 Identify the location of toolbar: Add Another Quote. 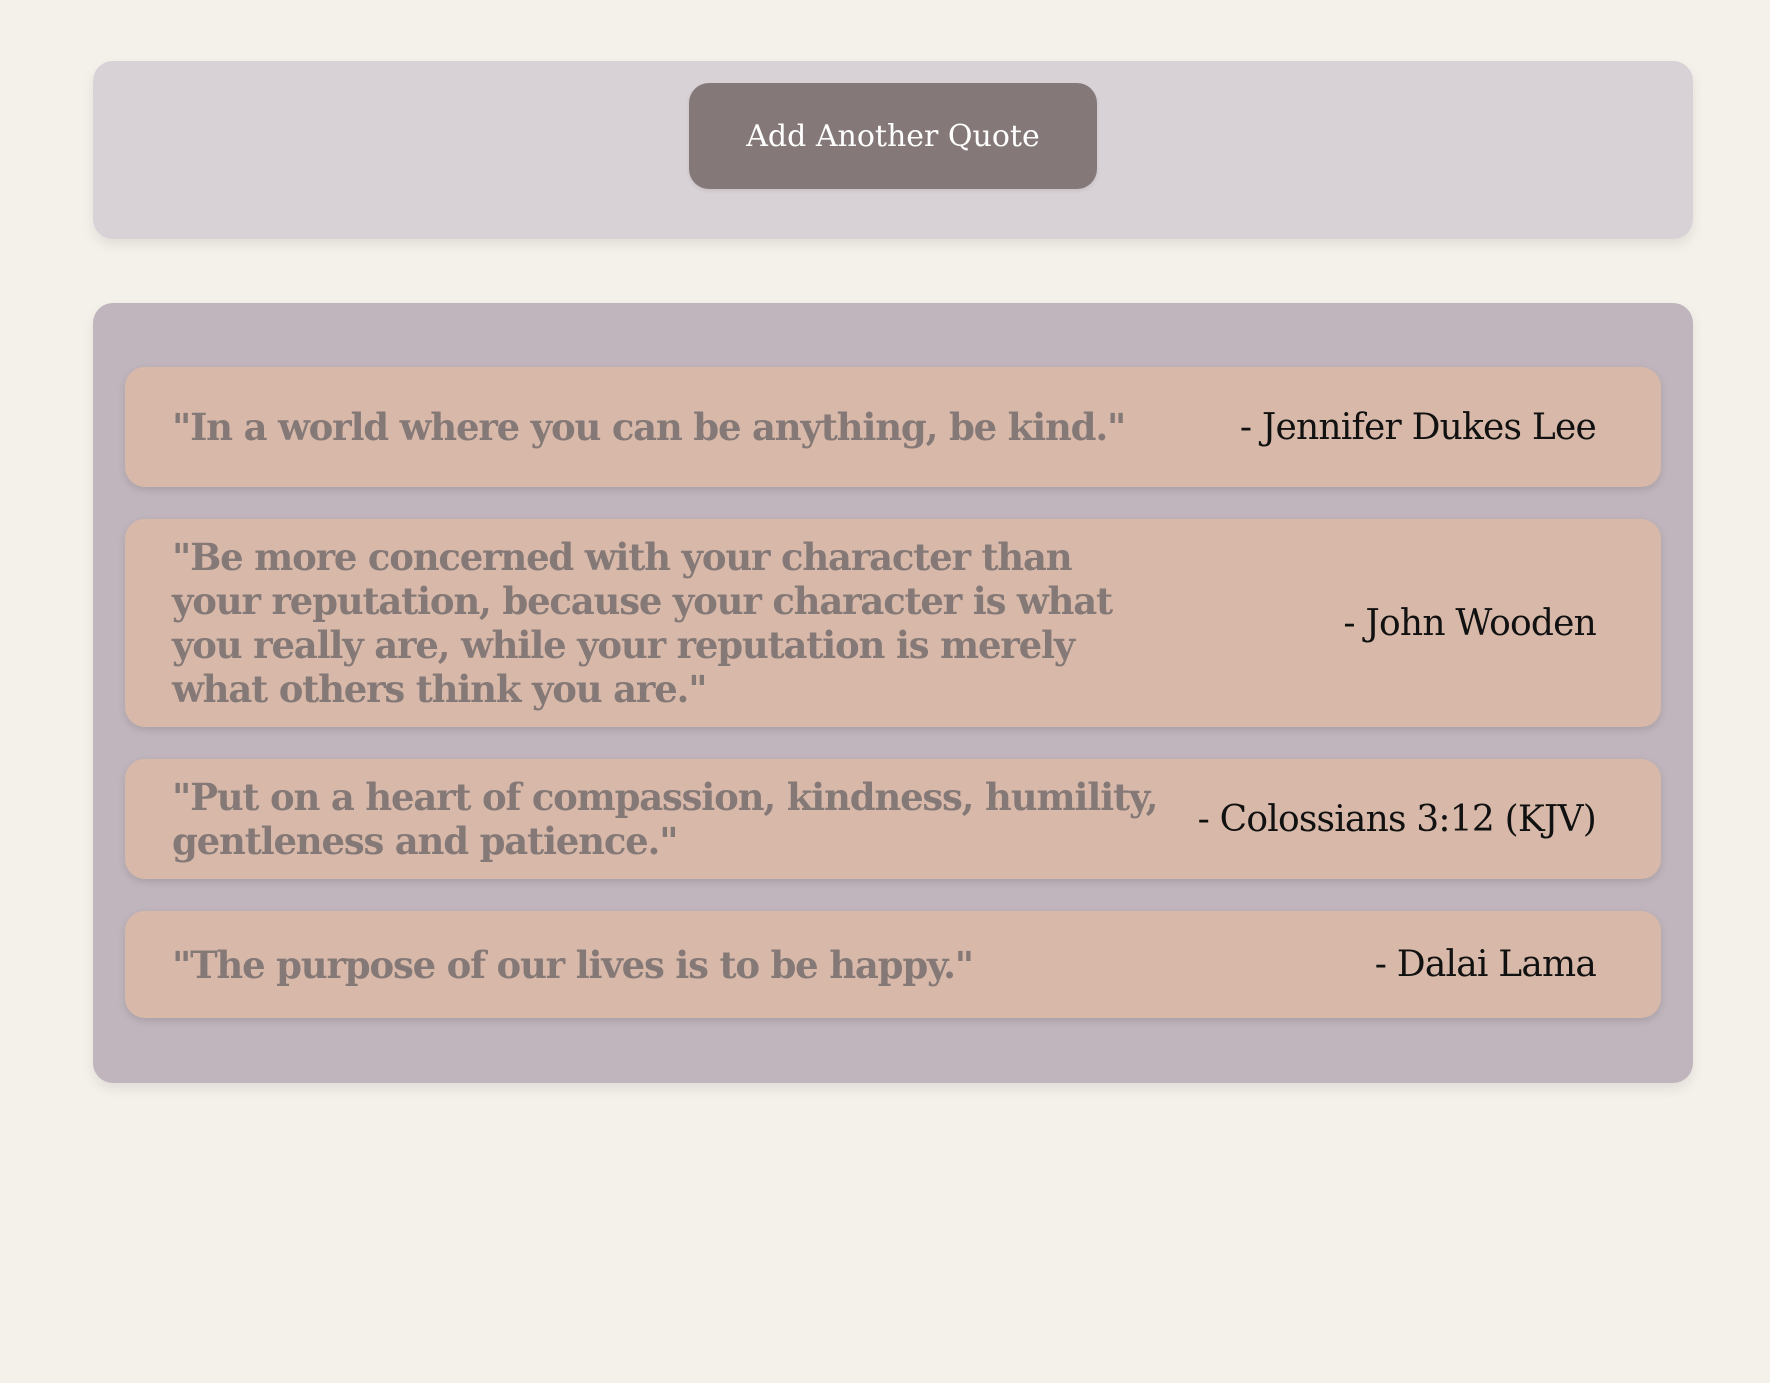
(893, 150).